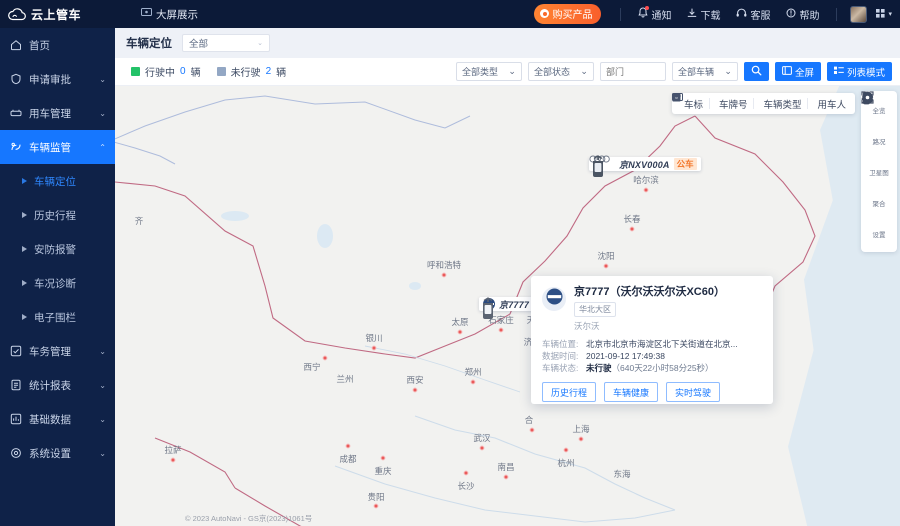 The image size is (900, 526). What do you see at coordinates (631, 392) in the screenshot?
I see `vehicle-health-button: 车辆健康` at bounding box center [631, 392].